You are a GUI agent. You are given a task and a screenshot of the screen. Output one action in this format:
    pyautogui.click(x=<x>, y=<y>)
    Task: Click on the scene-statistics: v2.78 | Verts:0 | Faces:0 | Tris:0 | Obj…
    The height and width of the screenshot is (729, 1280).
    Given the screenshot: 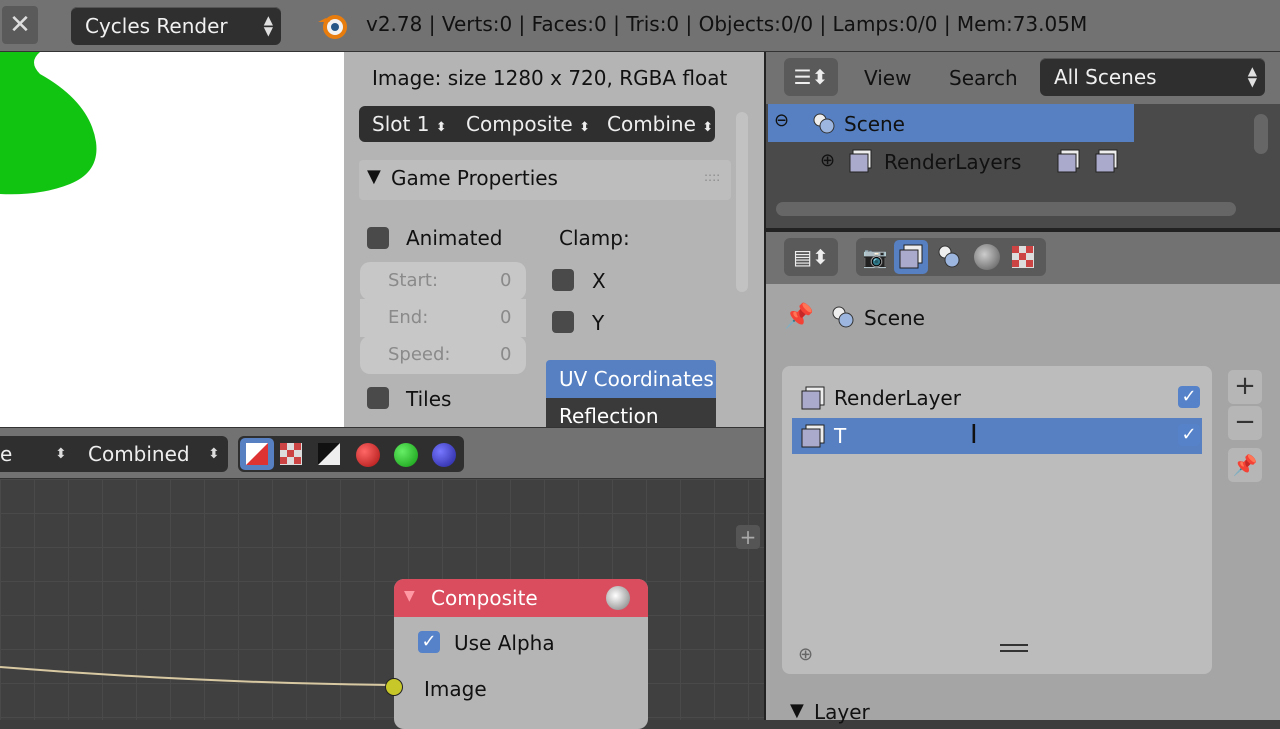 What is the action you would take?
    pyautogui.click(x=727, y=24)
    